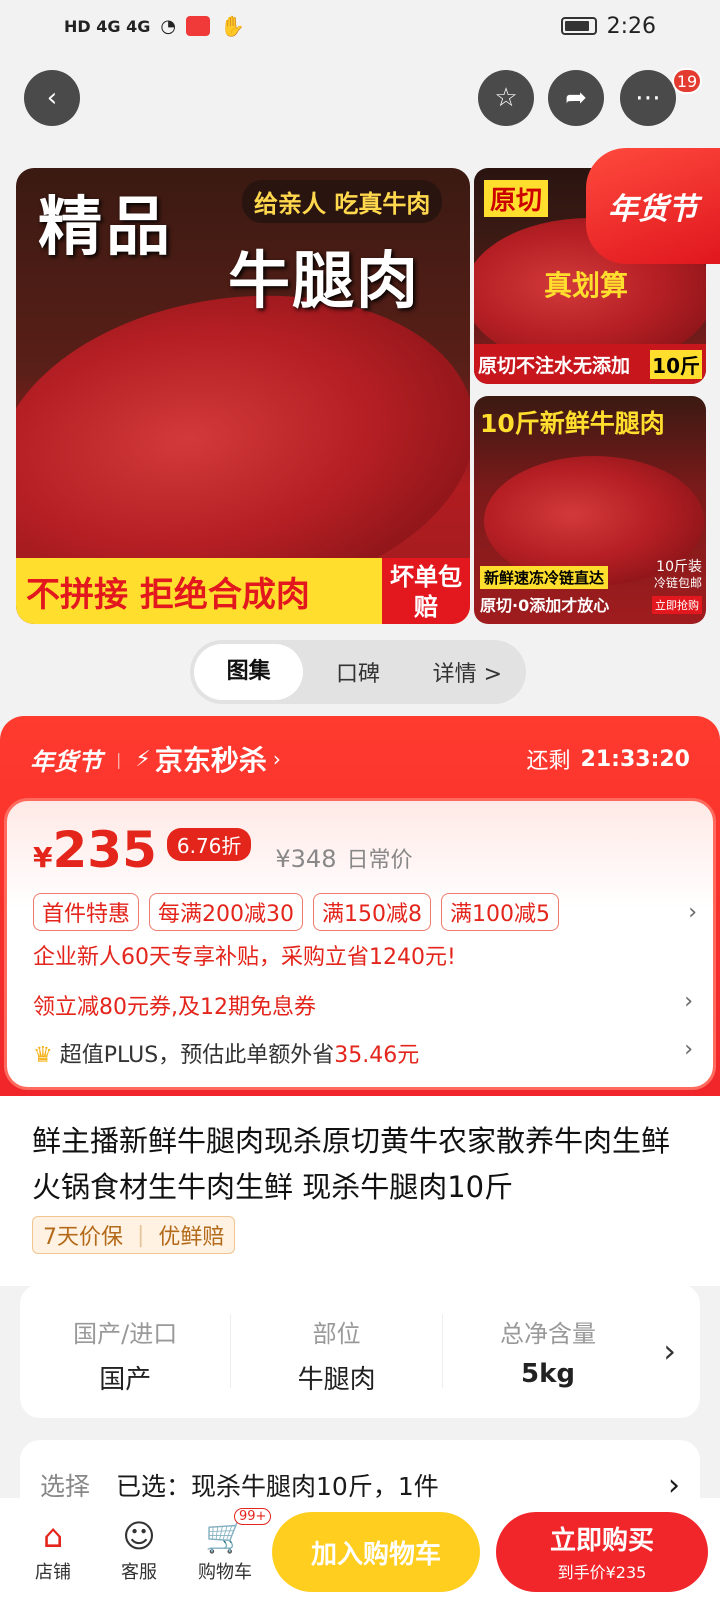  I want to click on status-bar: HD 4G 4G ◔ ✋ 2:26, so click(360, 26).